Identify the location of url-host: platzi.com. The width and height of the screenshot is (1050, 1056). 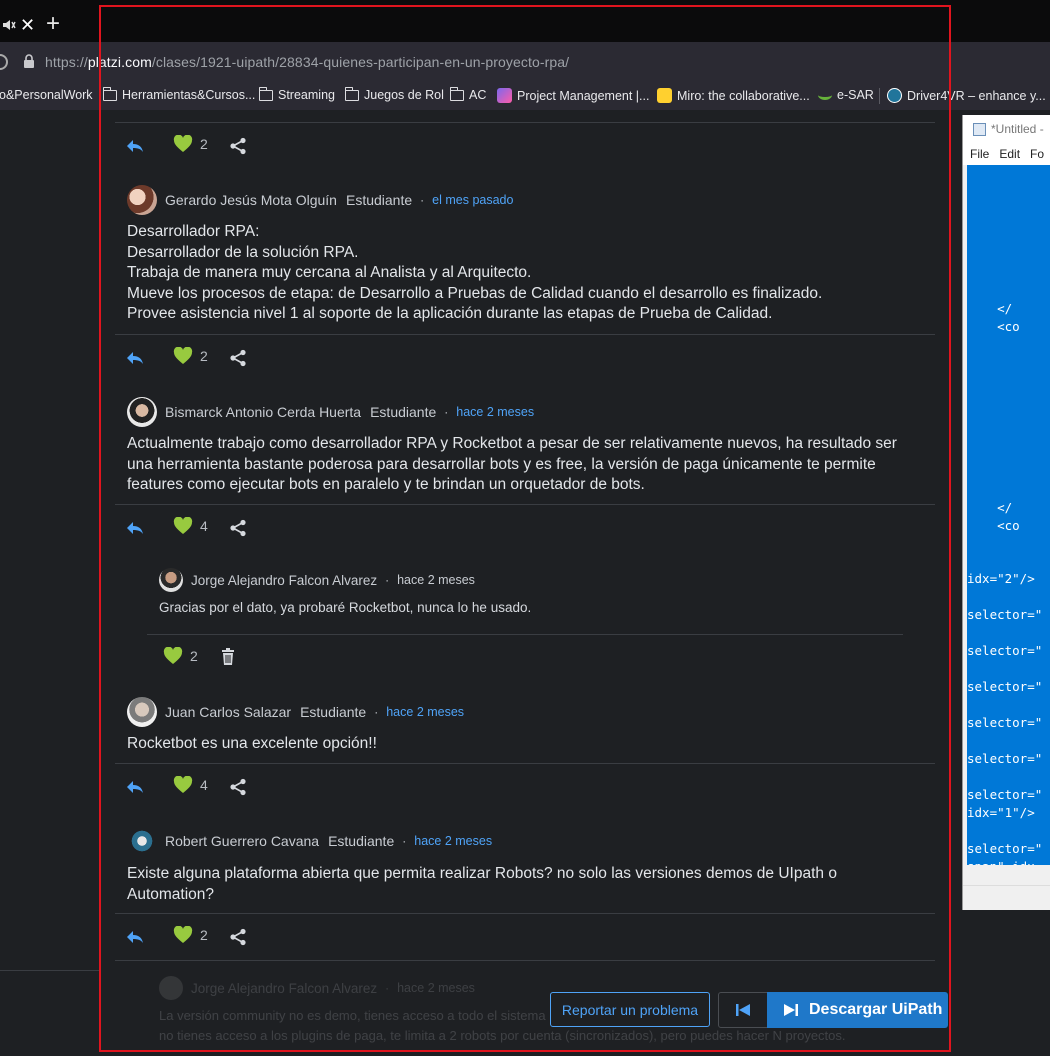
(119, 62).